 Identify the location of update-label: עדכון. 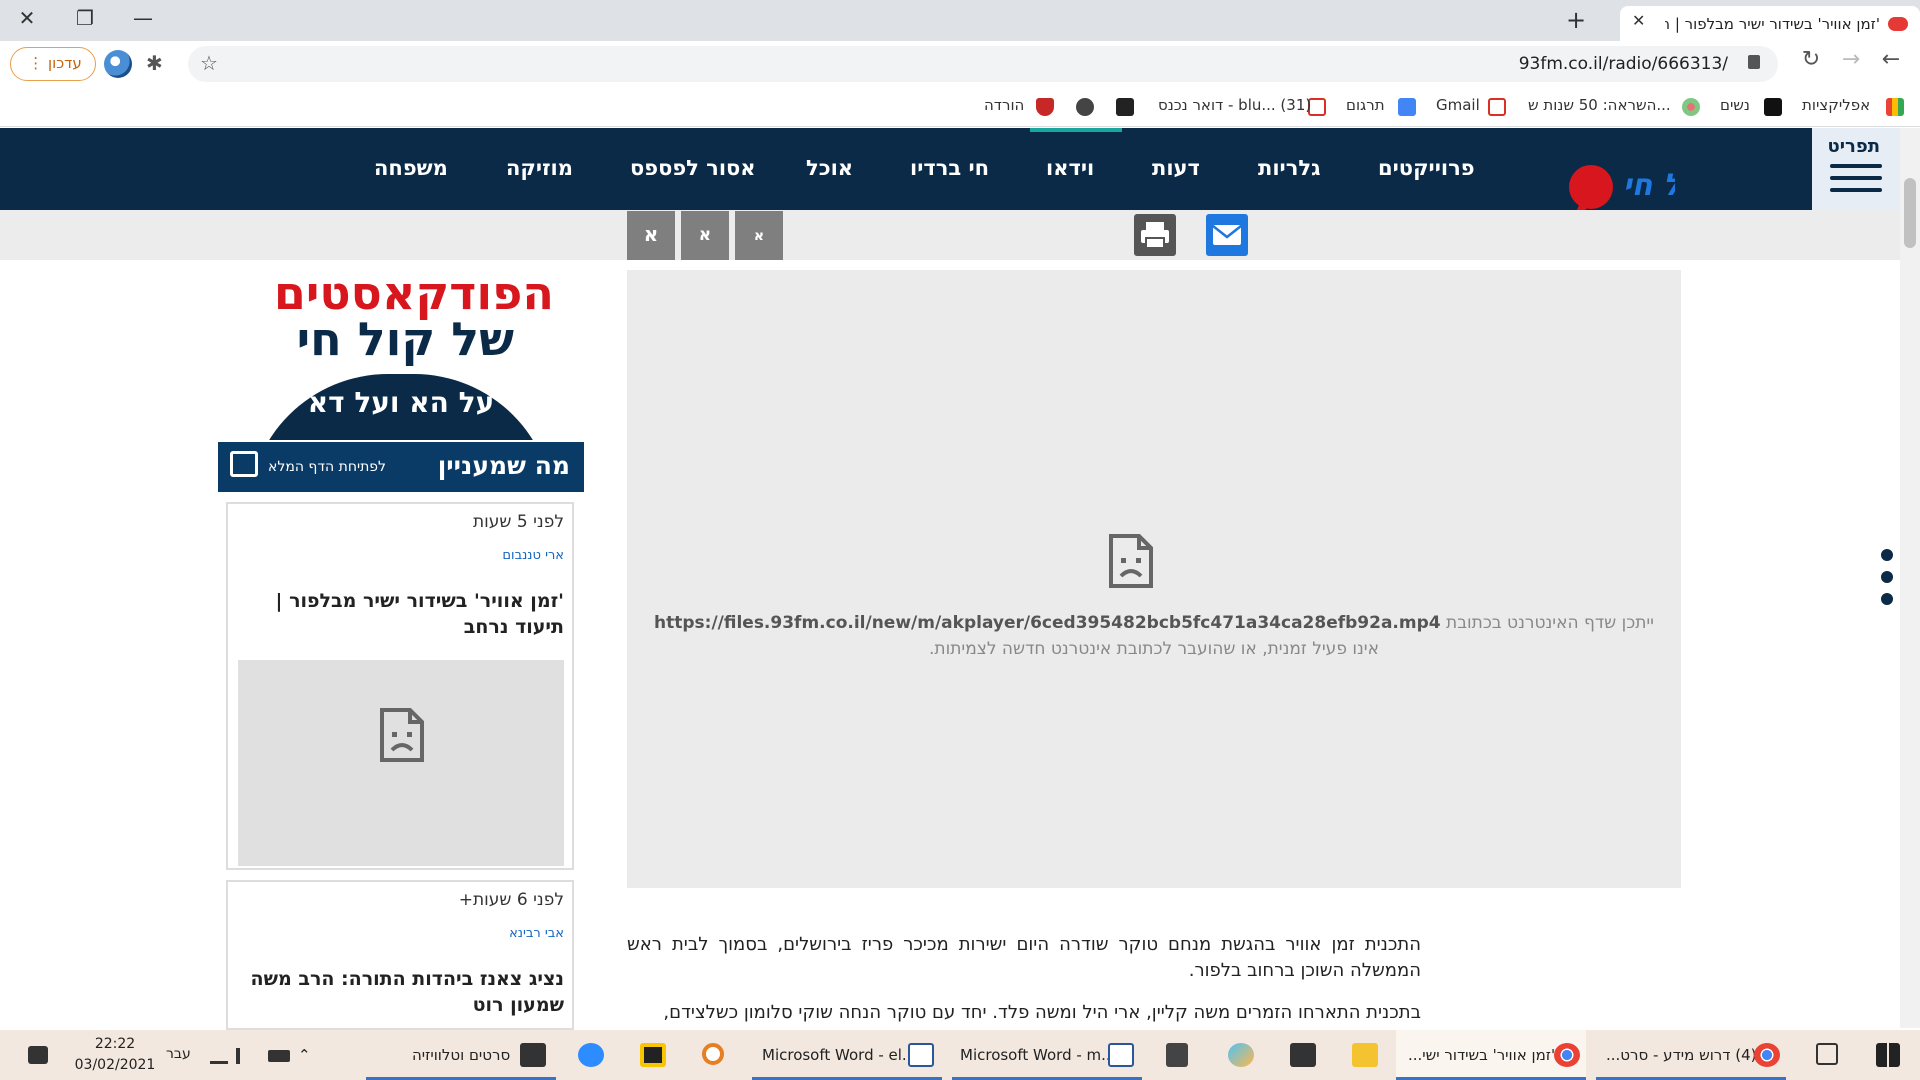
(65, 63).